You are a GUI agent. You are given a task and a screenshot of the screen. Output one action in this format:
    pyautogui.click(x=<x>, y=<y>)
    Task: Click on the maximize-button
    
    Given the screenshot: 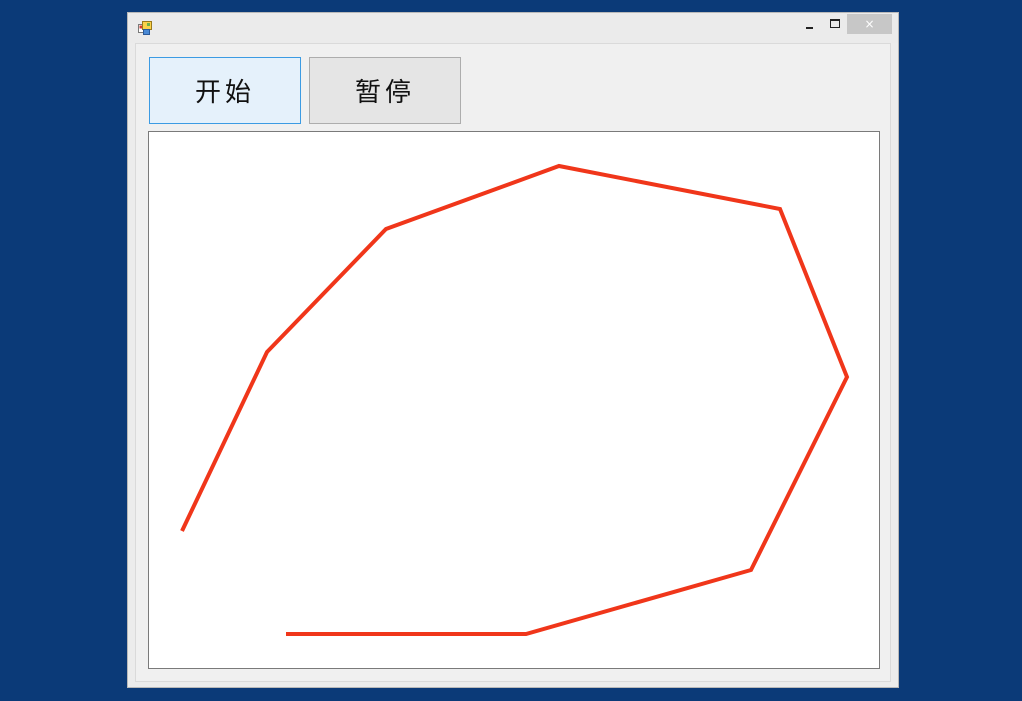 What is the action you would take?
    pyautogui.click(x=835, y=24)
    